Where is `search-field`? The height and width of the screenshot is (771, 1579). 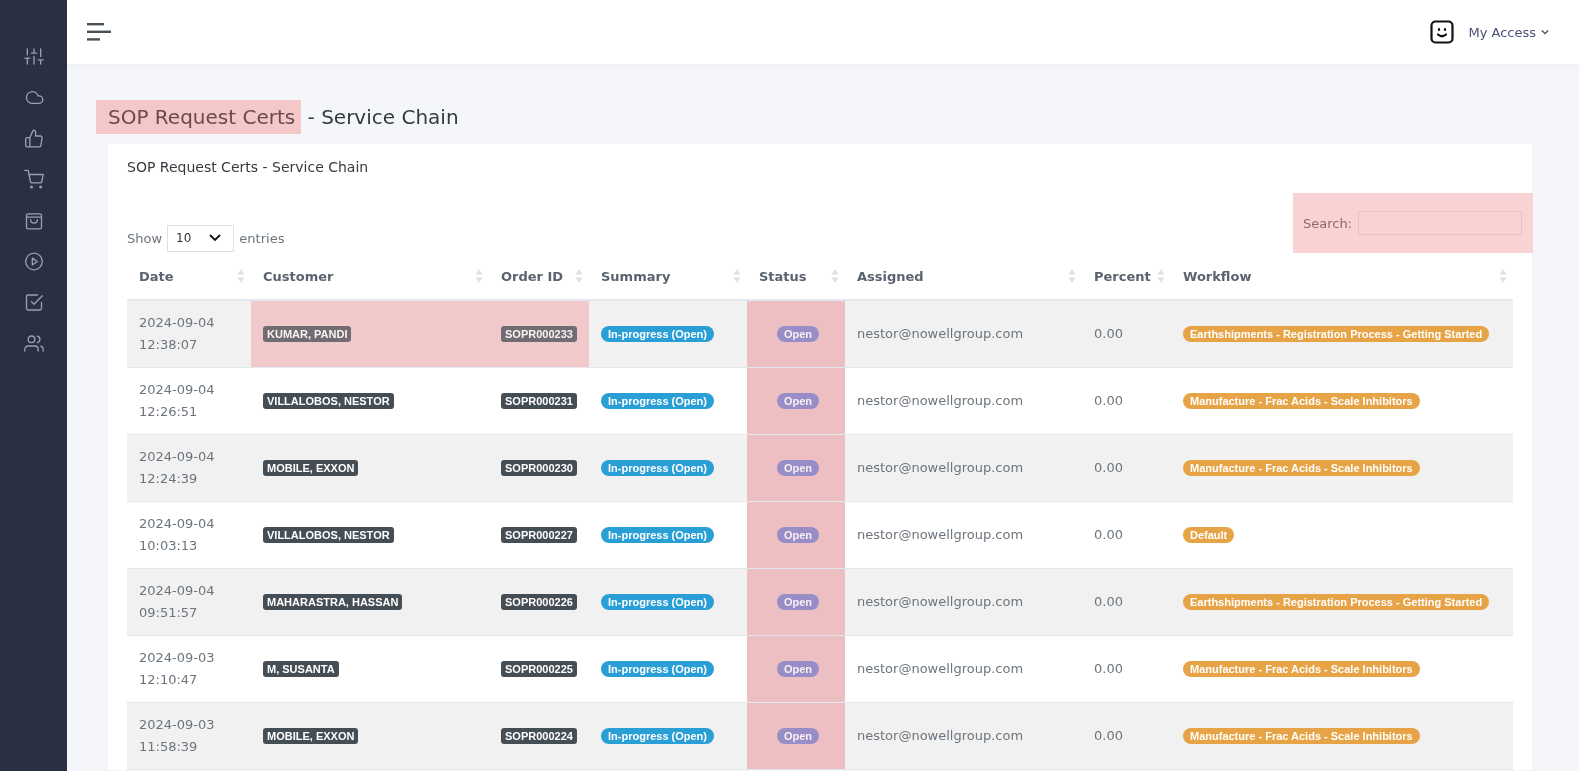
search-field is located at coordinates (1440, 223).